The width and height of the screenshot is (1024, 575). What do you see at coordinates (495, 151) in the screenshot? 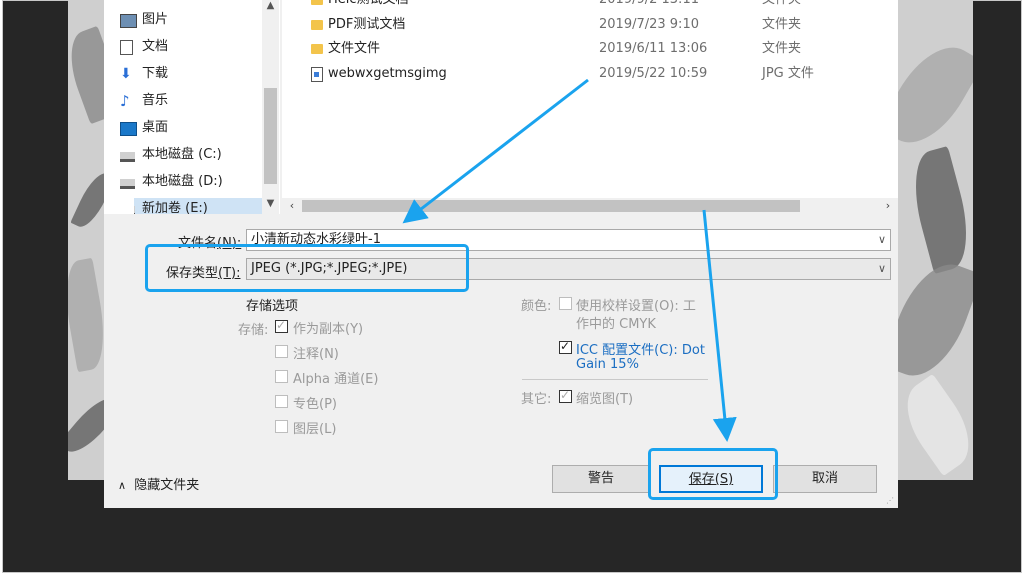
I see `arrow-to-save-type` at bounding box center [495, 151].